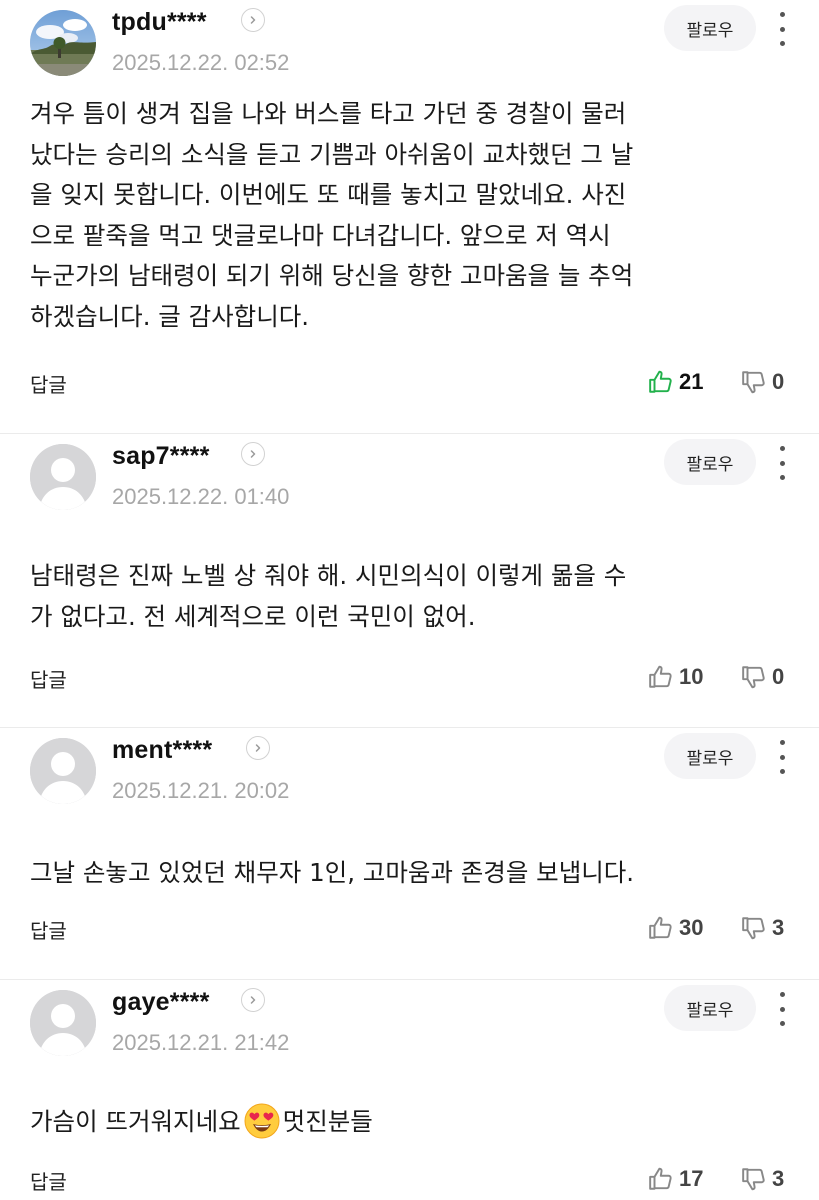  I want to click on like-count: 21, so click(691, 381).